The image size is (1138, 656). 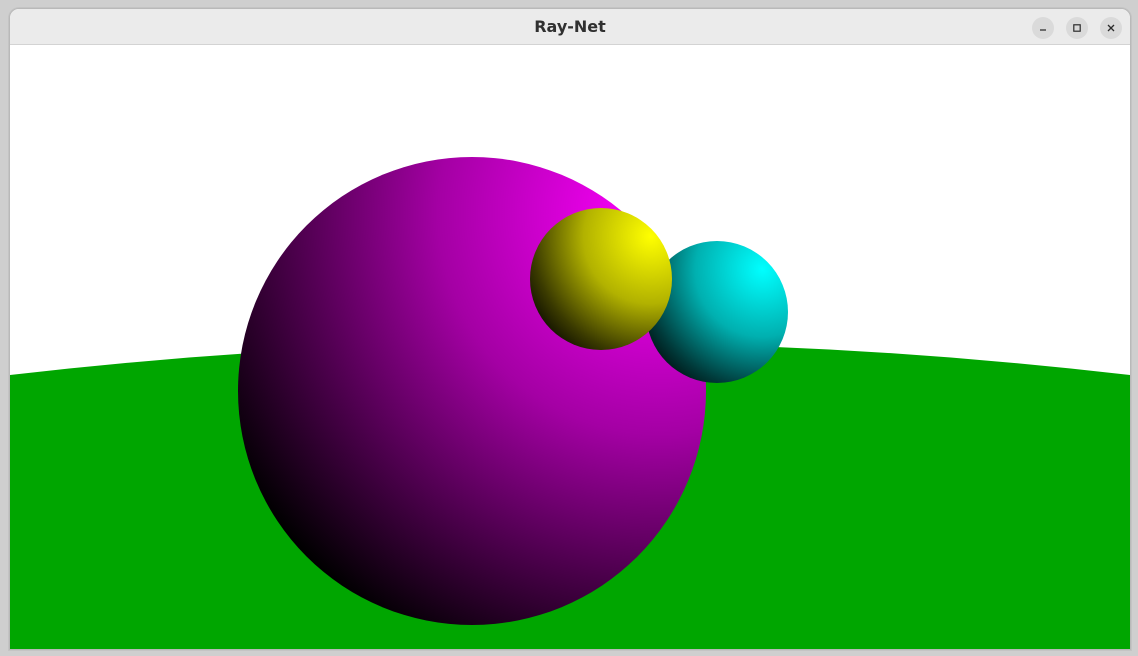 I want to click on minimize-button, so click(x=1043, y=28).